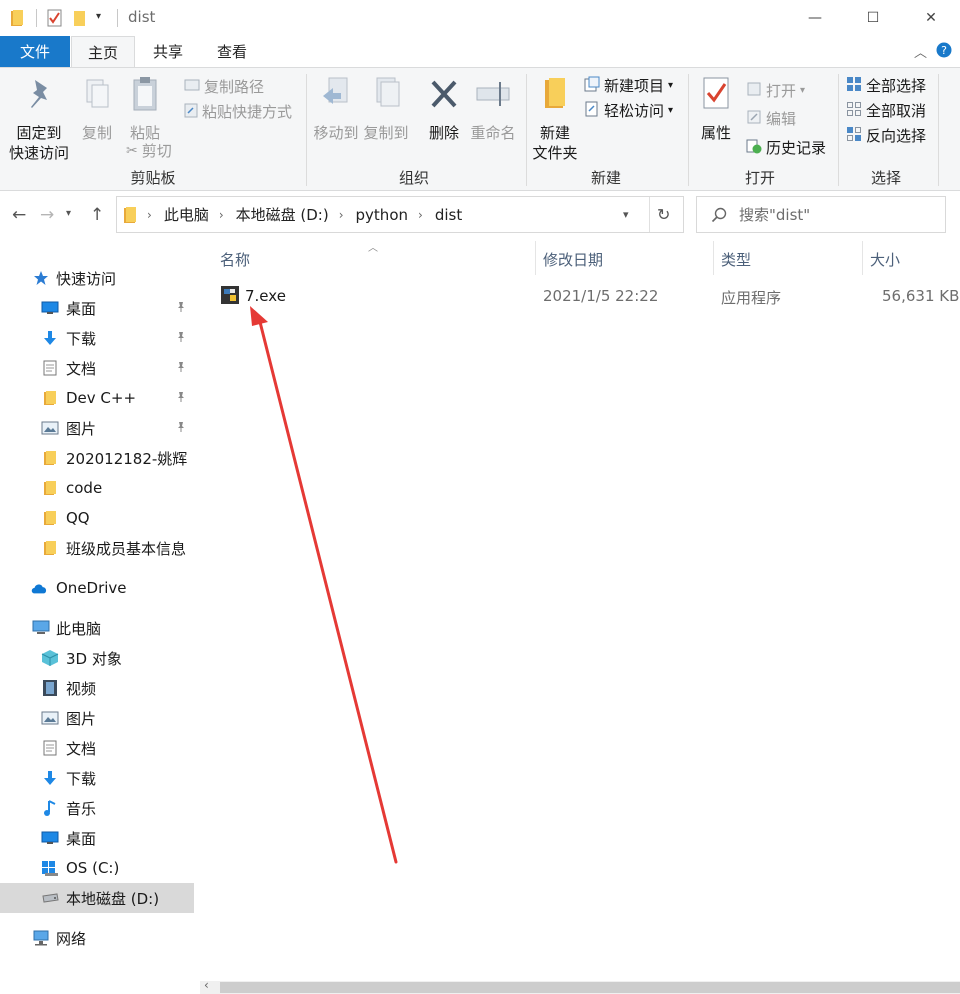  What do you see at coordinates (97, 398) in the screenshot?
I see `nav-quick-access-item-3: Dev C++` at bounding box center [97, 398].